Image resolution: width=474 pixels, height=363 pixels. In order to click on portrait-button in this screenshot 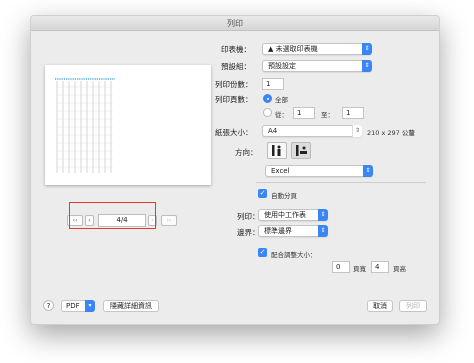, I will do `click(277, 150)`.